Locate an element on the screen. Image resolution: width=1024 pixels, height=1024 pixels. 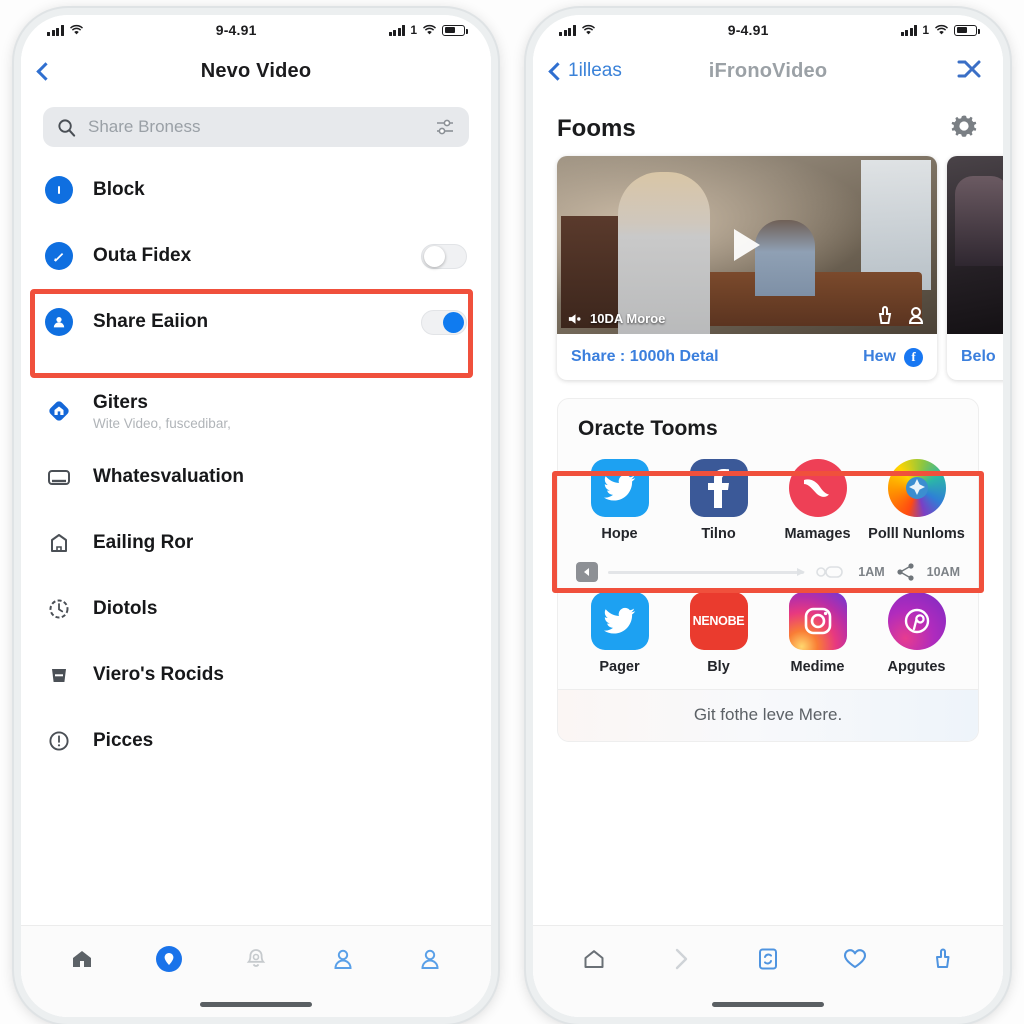
app-item: Tilno is located at coordinates (718, 500).